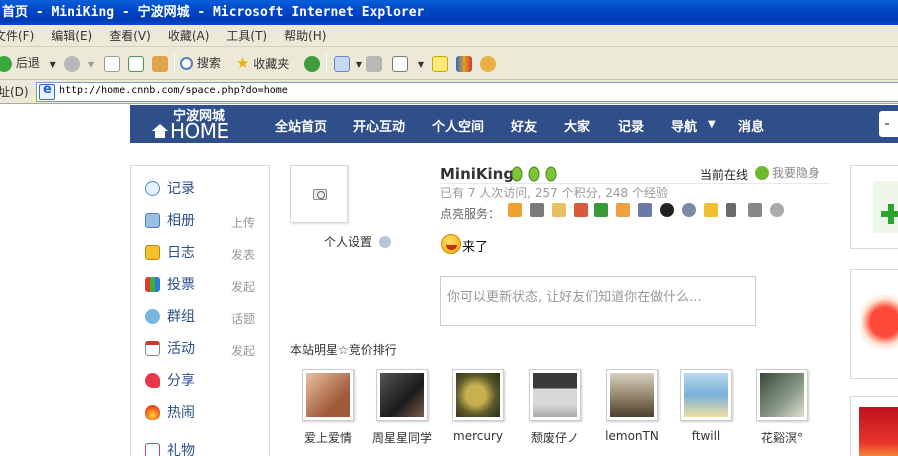 The width and height of the screenshot is (898, 456). I want to click on menu-favorites: 收藏(A), so click(189, 36).